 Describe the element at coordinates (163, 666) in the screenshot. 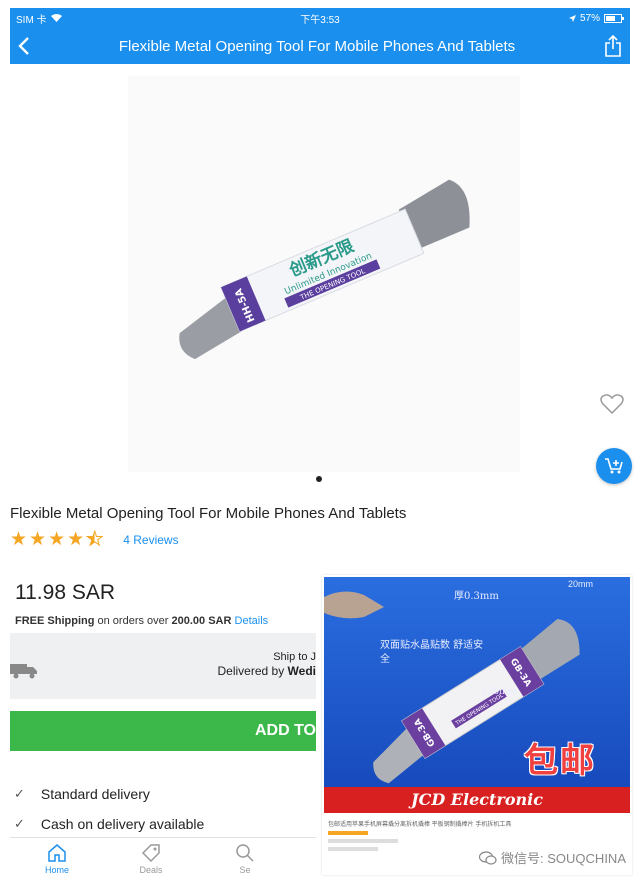

I see `delivery-box: Ship to J Delivered by Wedi` at that location.